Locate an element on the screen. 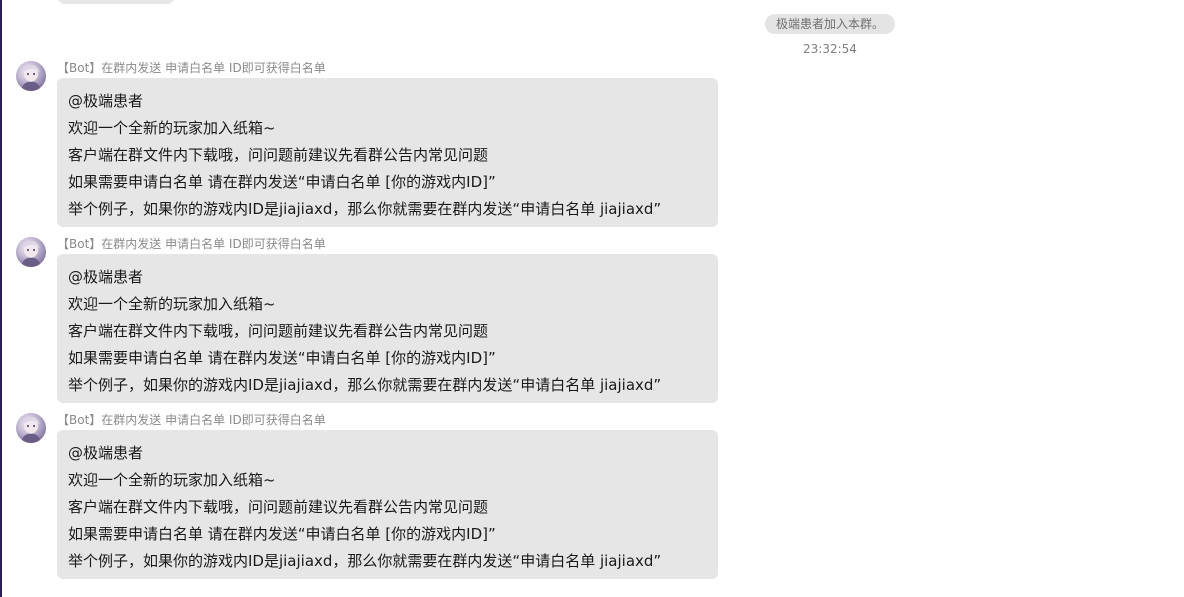 The image size is (1184, 597). previous-message-bubble is located at coordinates (116, 2).